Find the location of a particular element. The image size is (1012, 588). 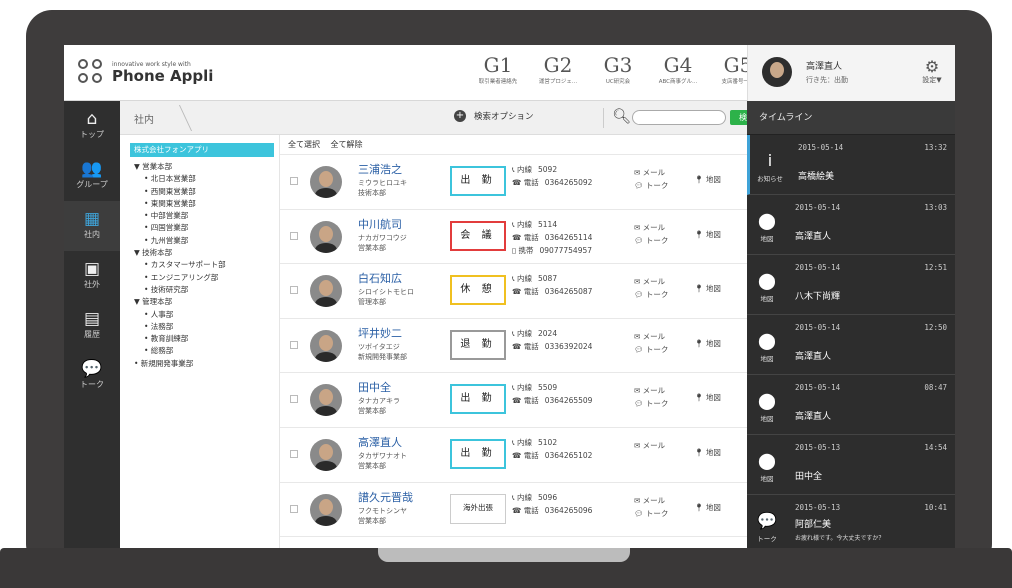

extension-line: 📞︎ 内線 5114 is located at coordinates (534, 224).